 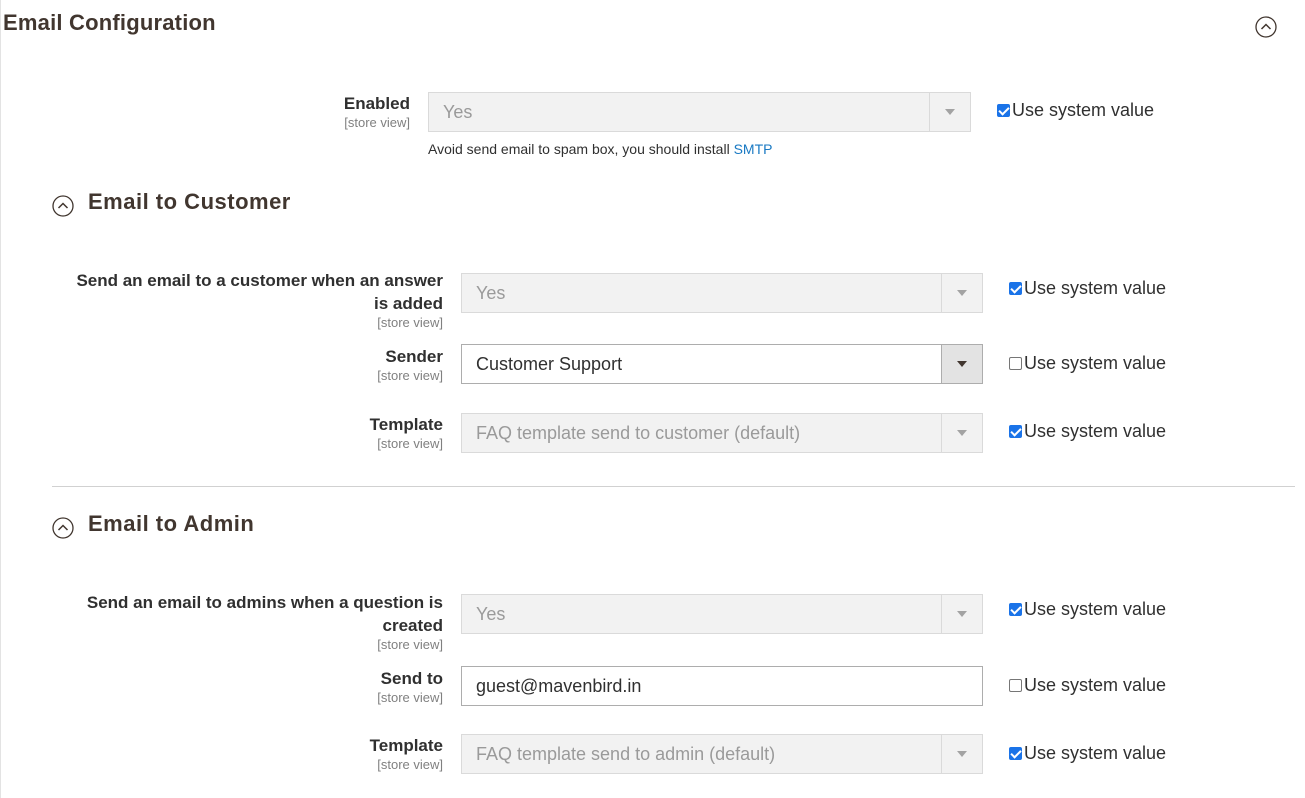 I want to click on admin-template-select: FAQ template send to admin (default), so click(x=722, y=754).